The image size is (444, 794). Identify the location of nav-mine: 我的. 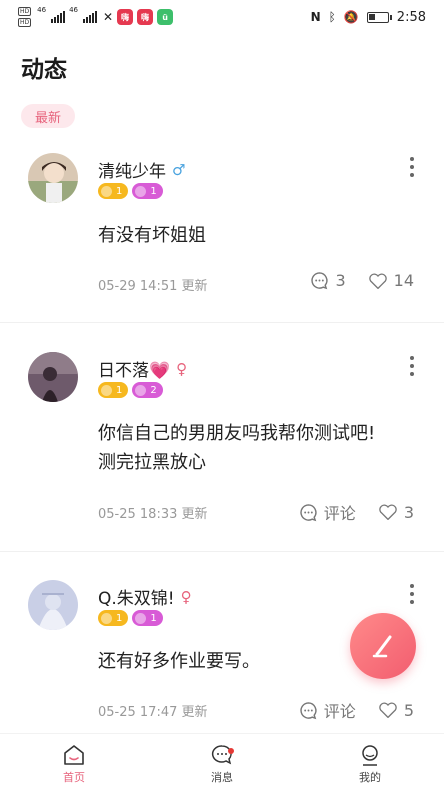
(370, 764).